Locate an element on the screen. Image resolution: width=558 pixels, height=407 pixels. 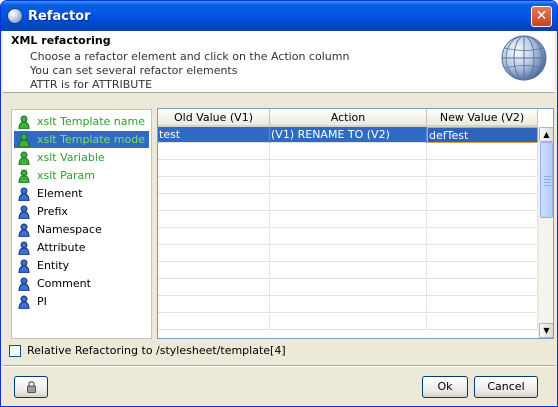
list-item-comment: Comment is located at coordinates (81, 283).